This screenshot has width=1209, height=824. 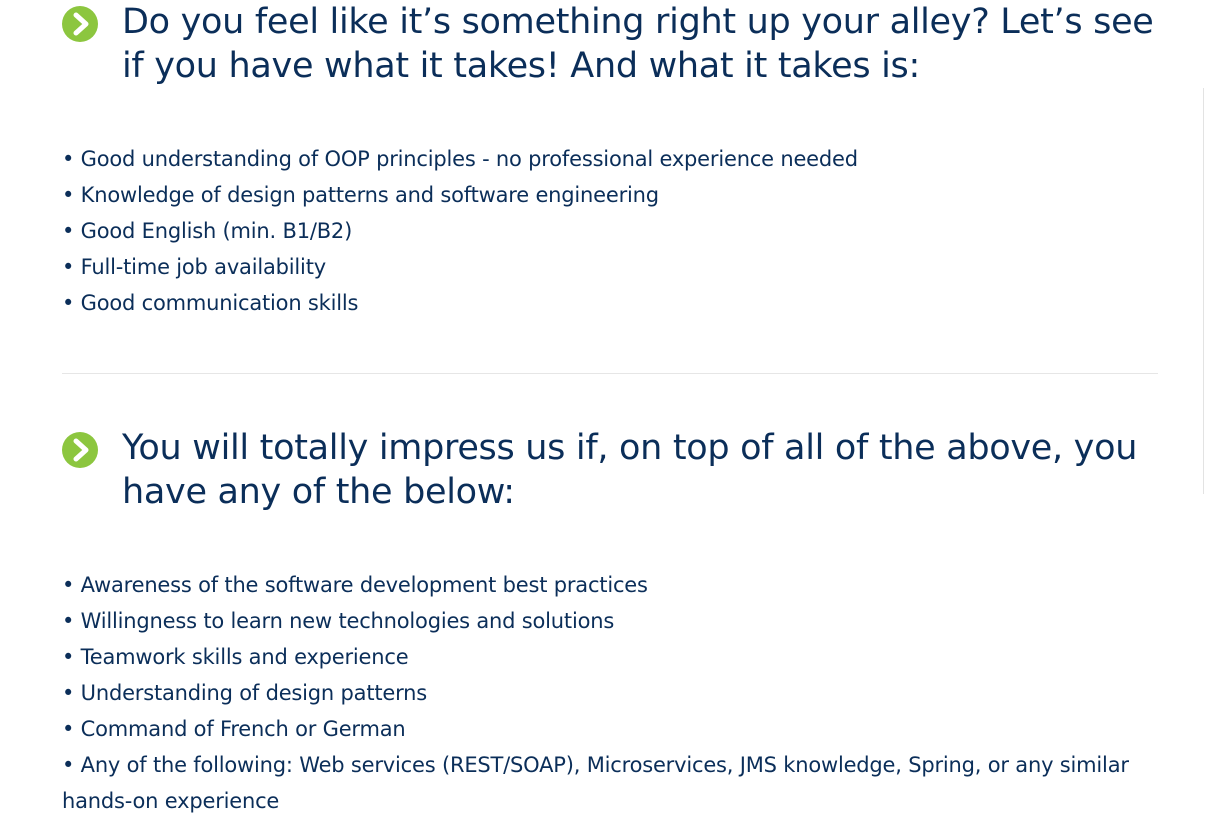 What do you see at coordinates (235, 657) in the screenshot?
I see `list-item: • Teamwork skills and experience` at bounding box center [235, 657].